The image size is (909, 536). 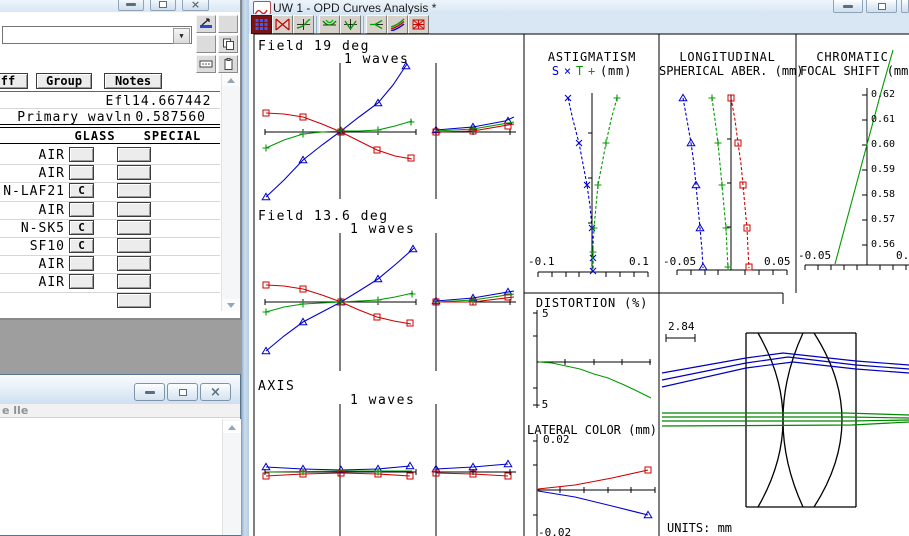 What do you see at coordinates (14, 81) in the screenshot?
I see `draw-off-button: ff` at bounding box center [14, 81].